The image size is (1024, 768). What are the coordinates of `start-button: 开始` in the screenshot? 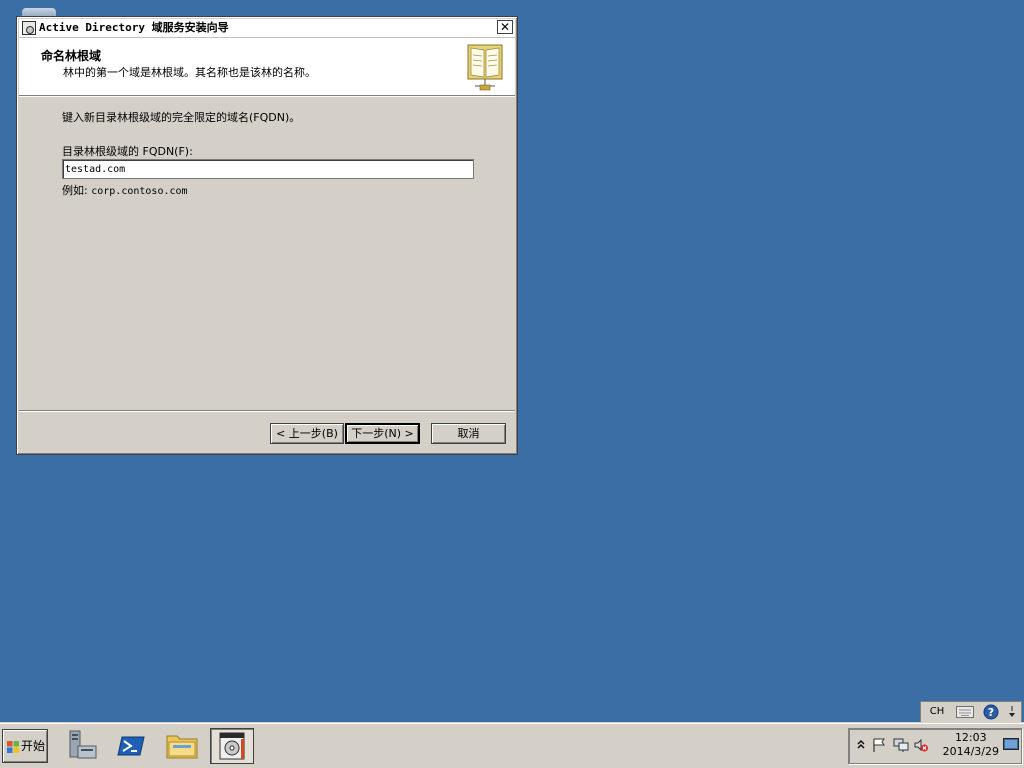 It's located at (25, 746).